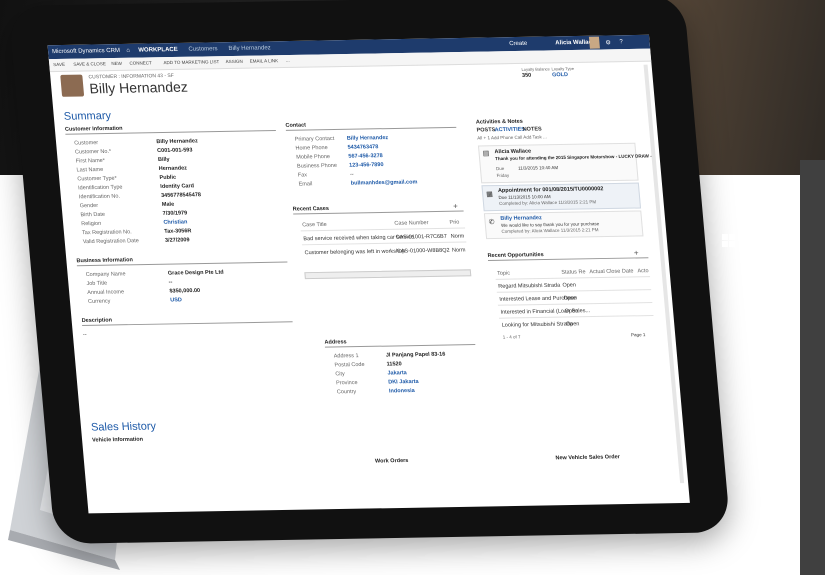  I want to click on field-value: Christian, so click(175, 222).